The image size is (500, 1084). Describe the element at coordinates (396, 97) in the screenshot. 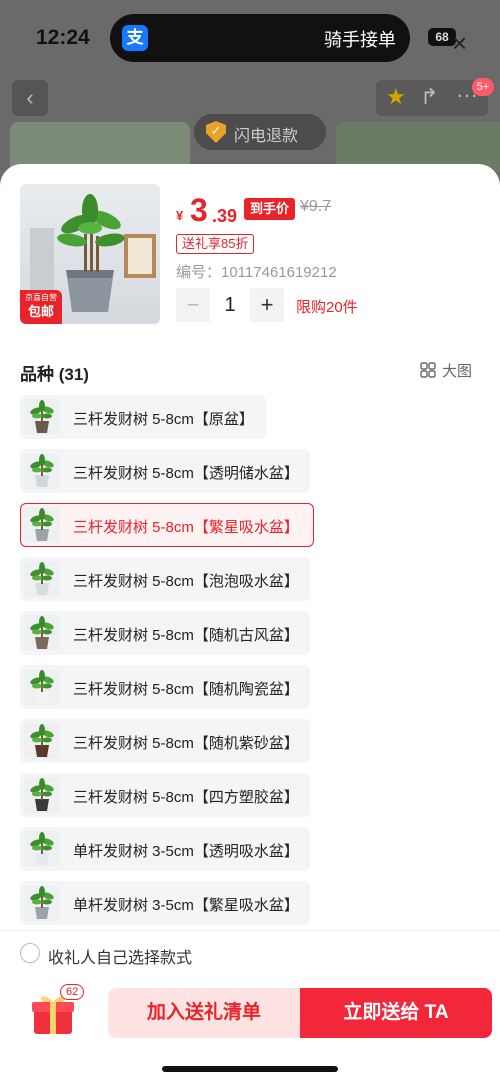

I see `favorite-icon: ★` at that location.